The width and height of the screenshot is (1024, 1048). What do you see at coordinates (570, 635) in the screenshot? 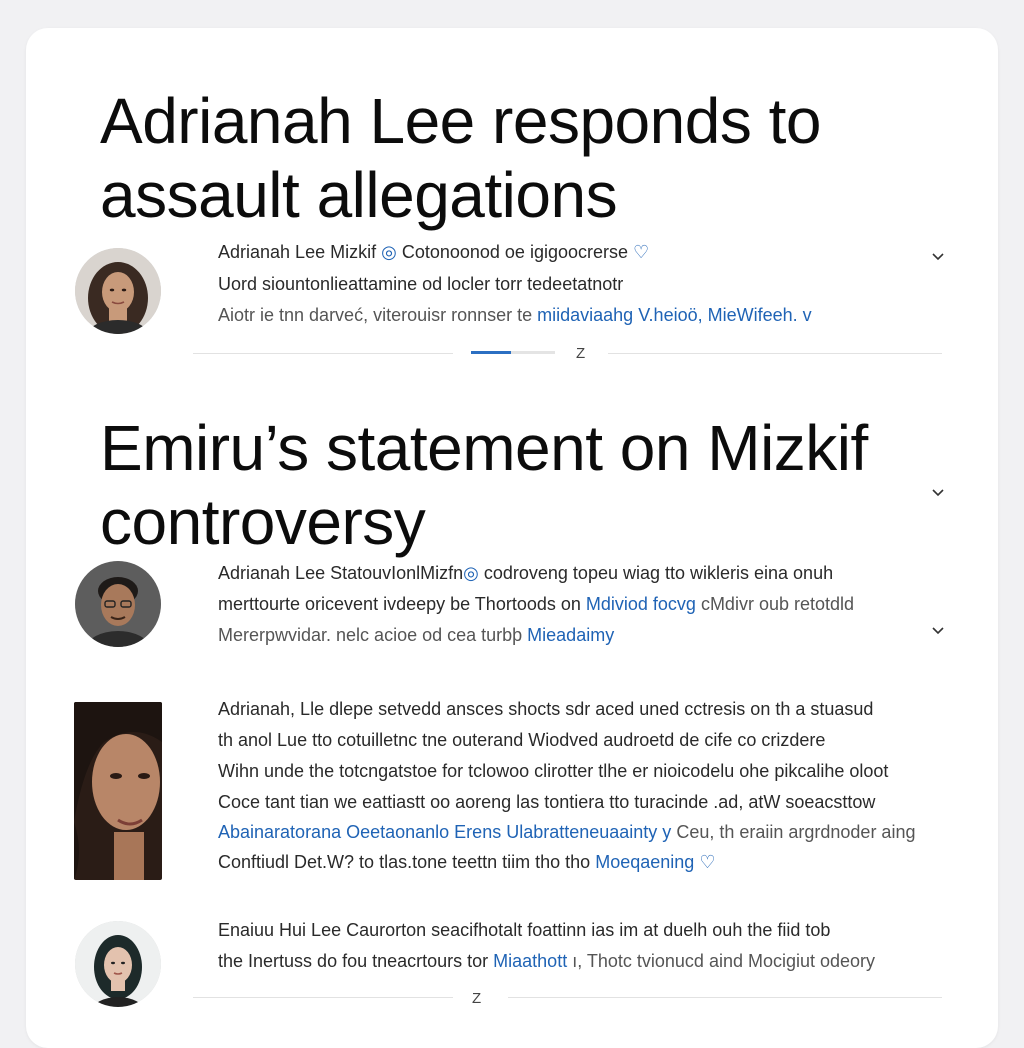
I see `post-link: Mieadaimy` at bounding box center [570, 635].